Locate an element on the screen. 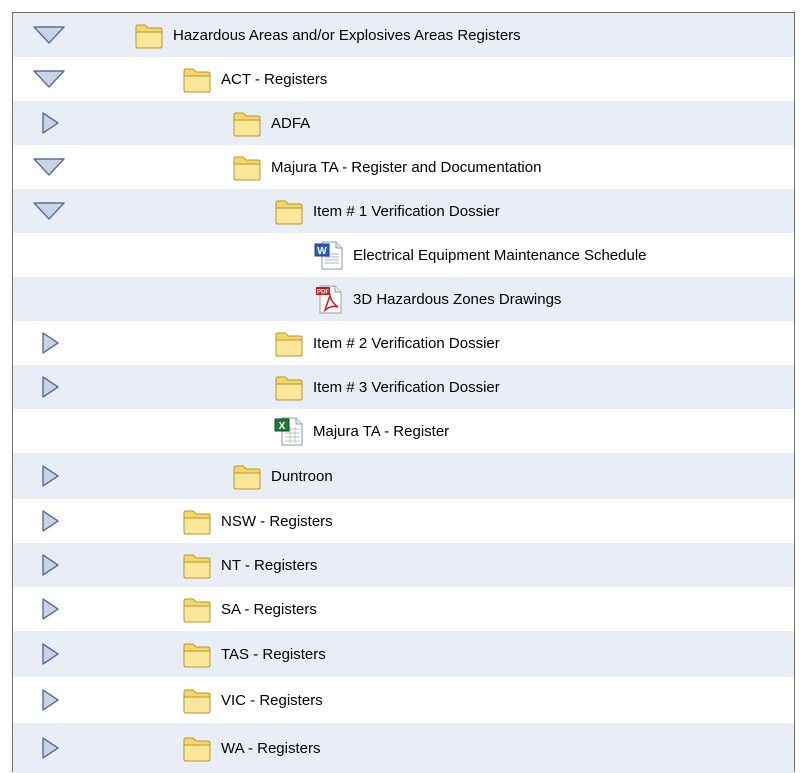 Image resolution: width=807 pixels, height=773 pixels. tree-node-label: Item # 1 Verification Dossier is located at coordinates (406, 211).